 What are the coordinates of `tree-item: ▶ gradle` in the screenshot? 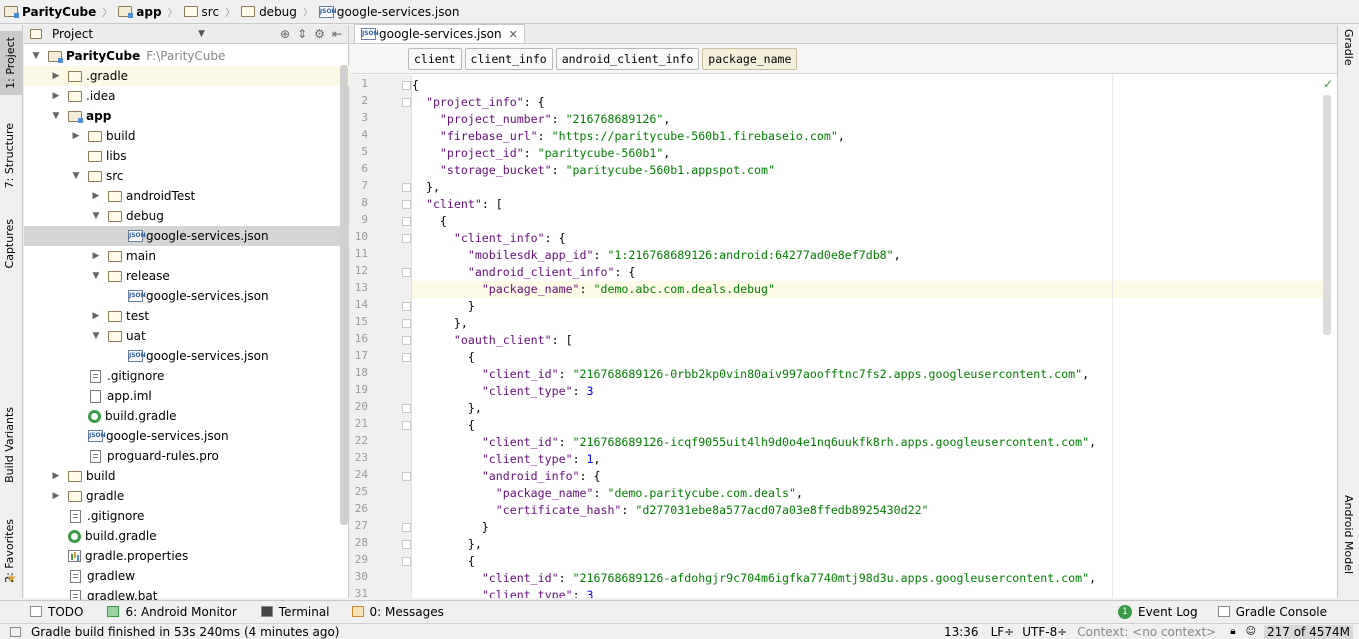 It's located at (186, 496).